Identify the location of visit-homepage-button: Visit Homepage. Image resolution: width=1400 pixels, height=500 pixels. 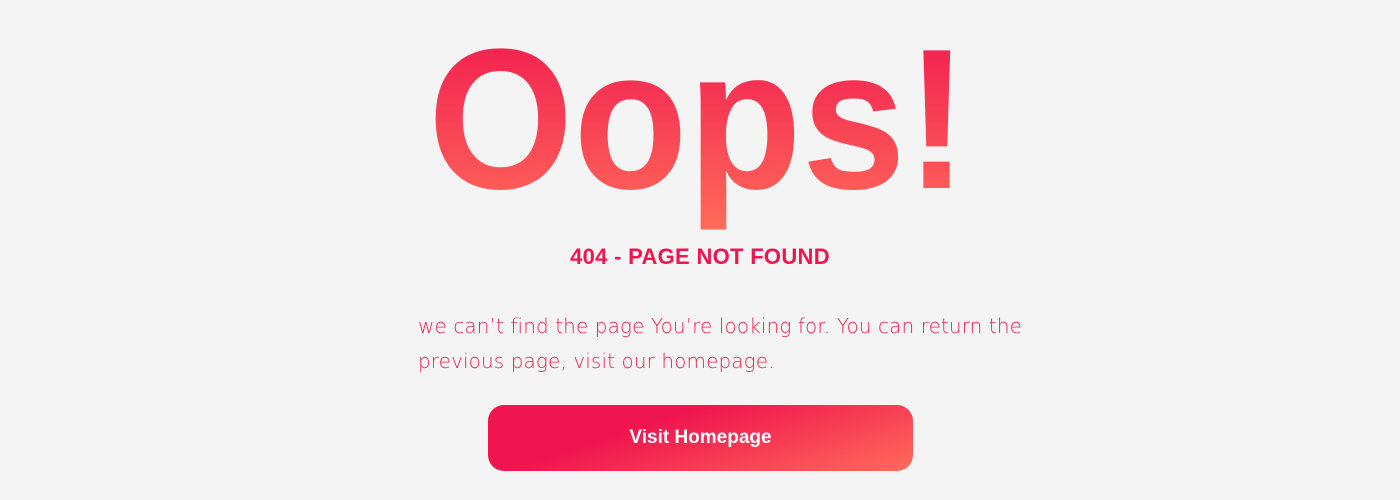
(700, 438).